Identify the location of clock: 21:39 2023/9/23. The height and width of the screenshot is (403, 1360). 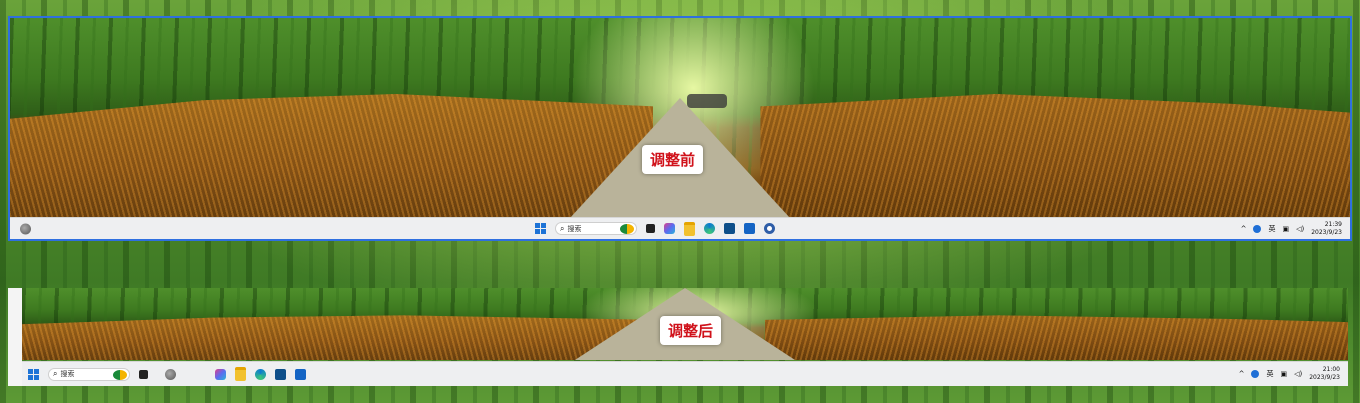
(1326, 229).